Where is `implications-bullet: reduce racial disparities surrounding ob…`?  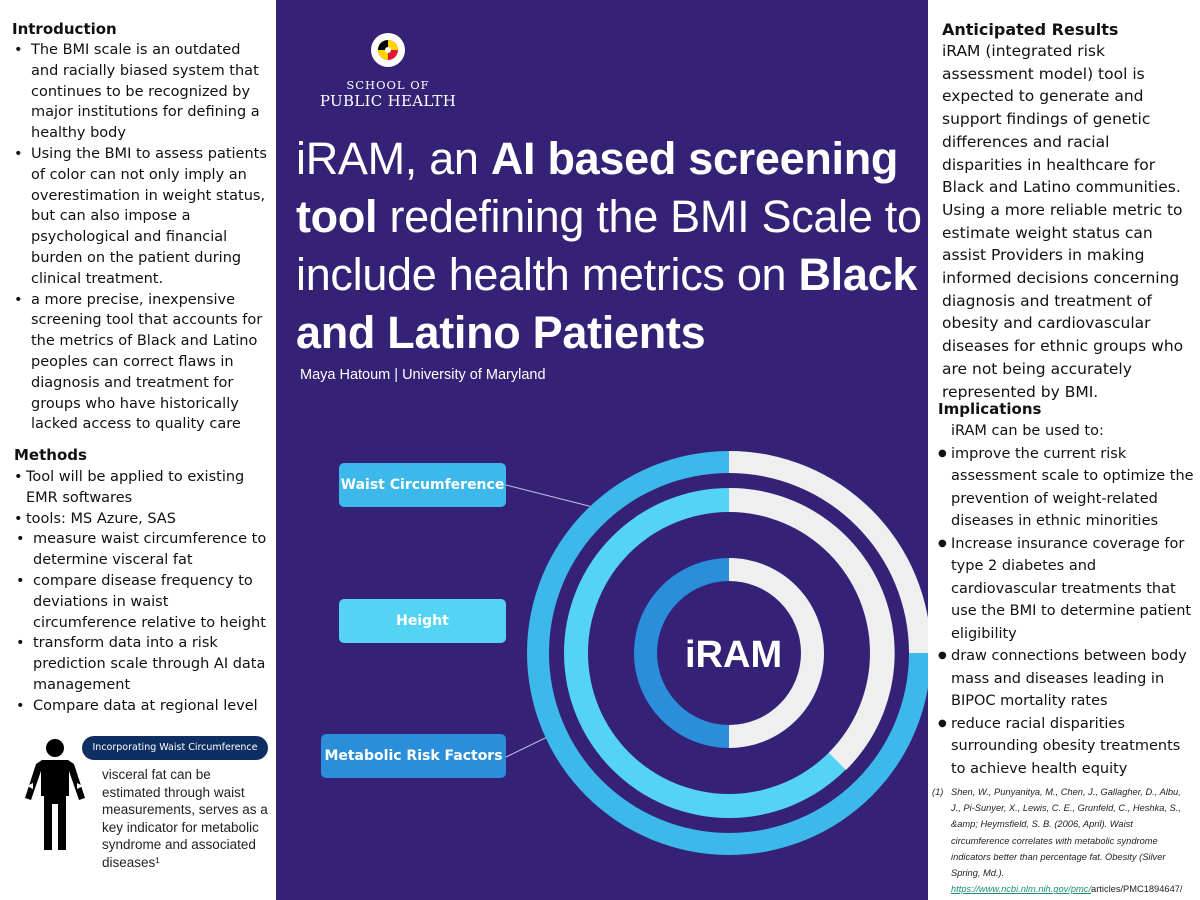
implications-bullet: reduce racial disparities surrounding ob… is located at coordinates (1066, 747).